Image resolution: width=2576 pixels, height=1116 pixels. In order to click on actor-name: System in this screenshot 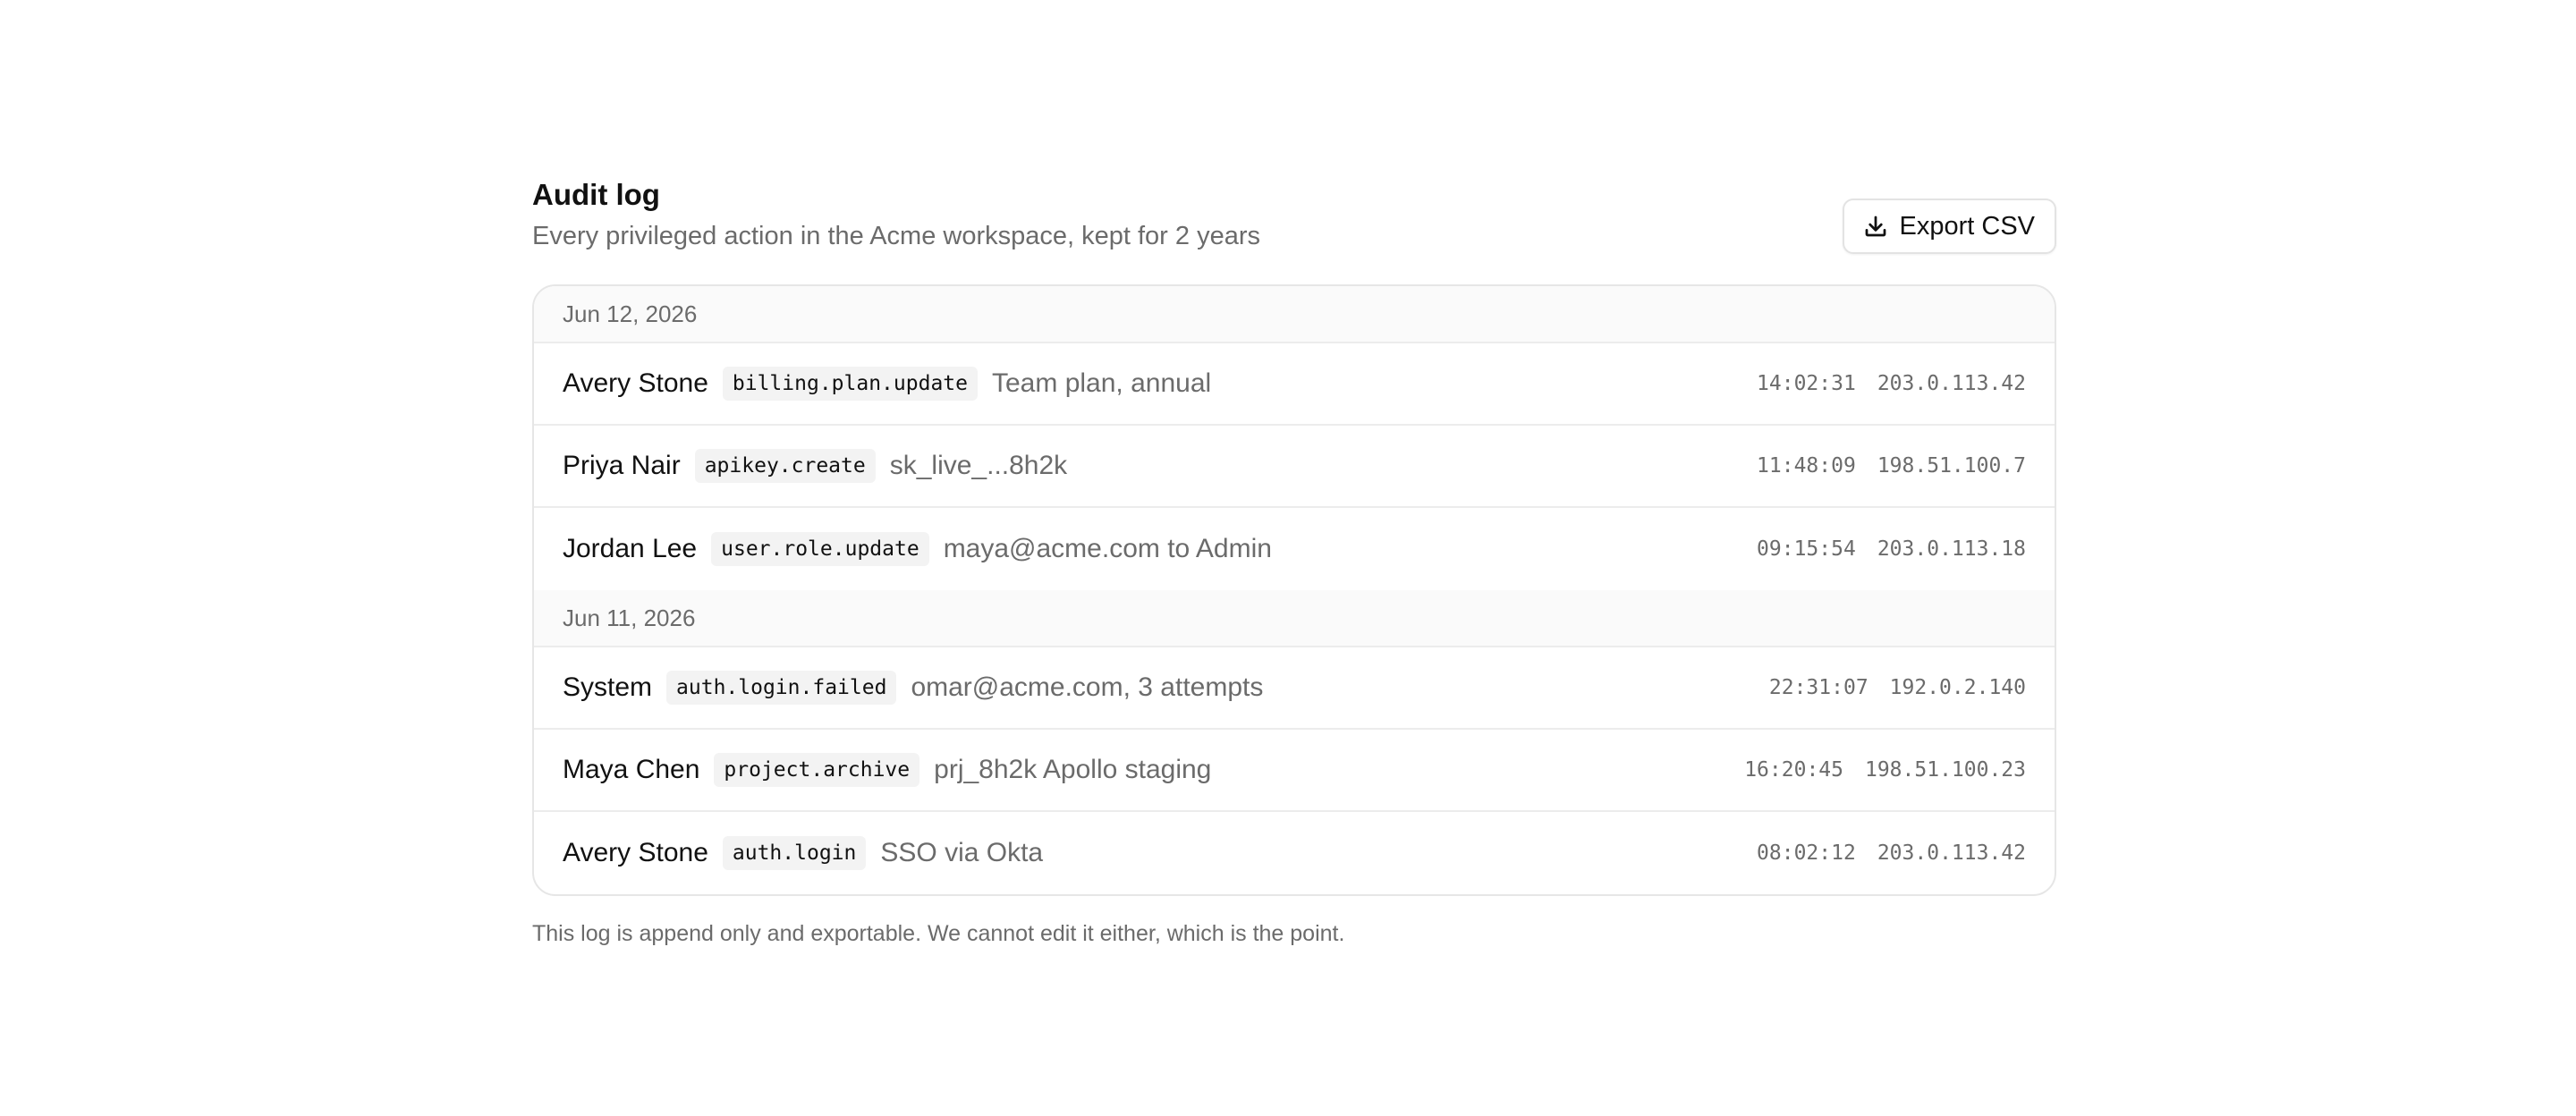, I will do `click(608, 687)`.